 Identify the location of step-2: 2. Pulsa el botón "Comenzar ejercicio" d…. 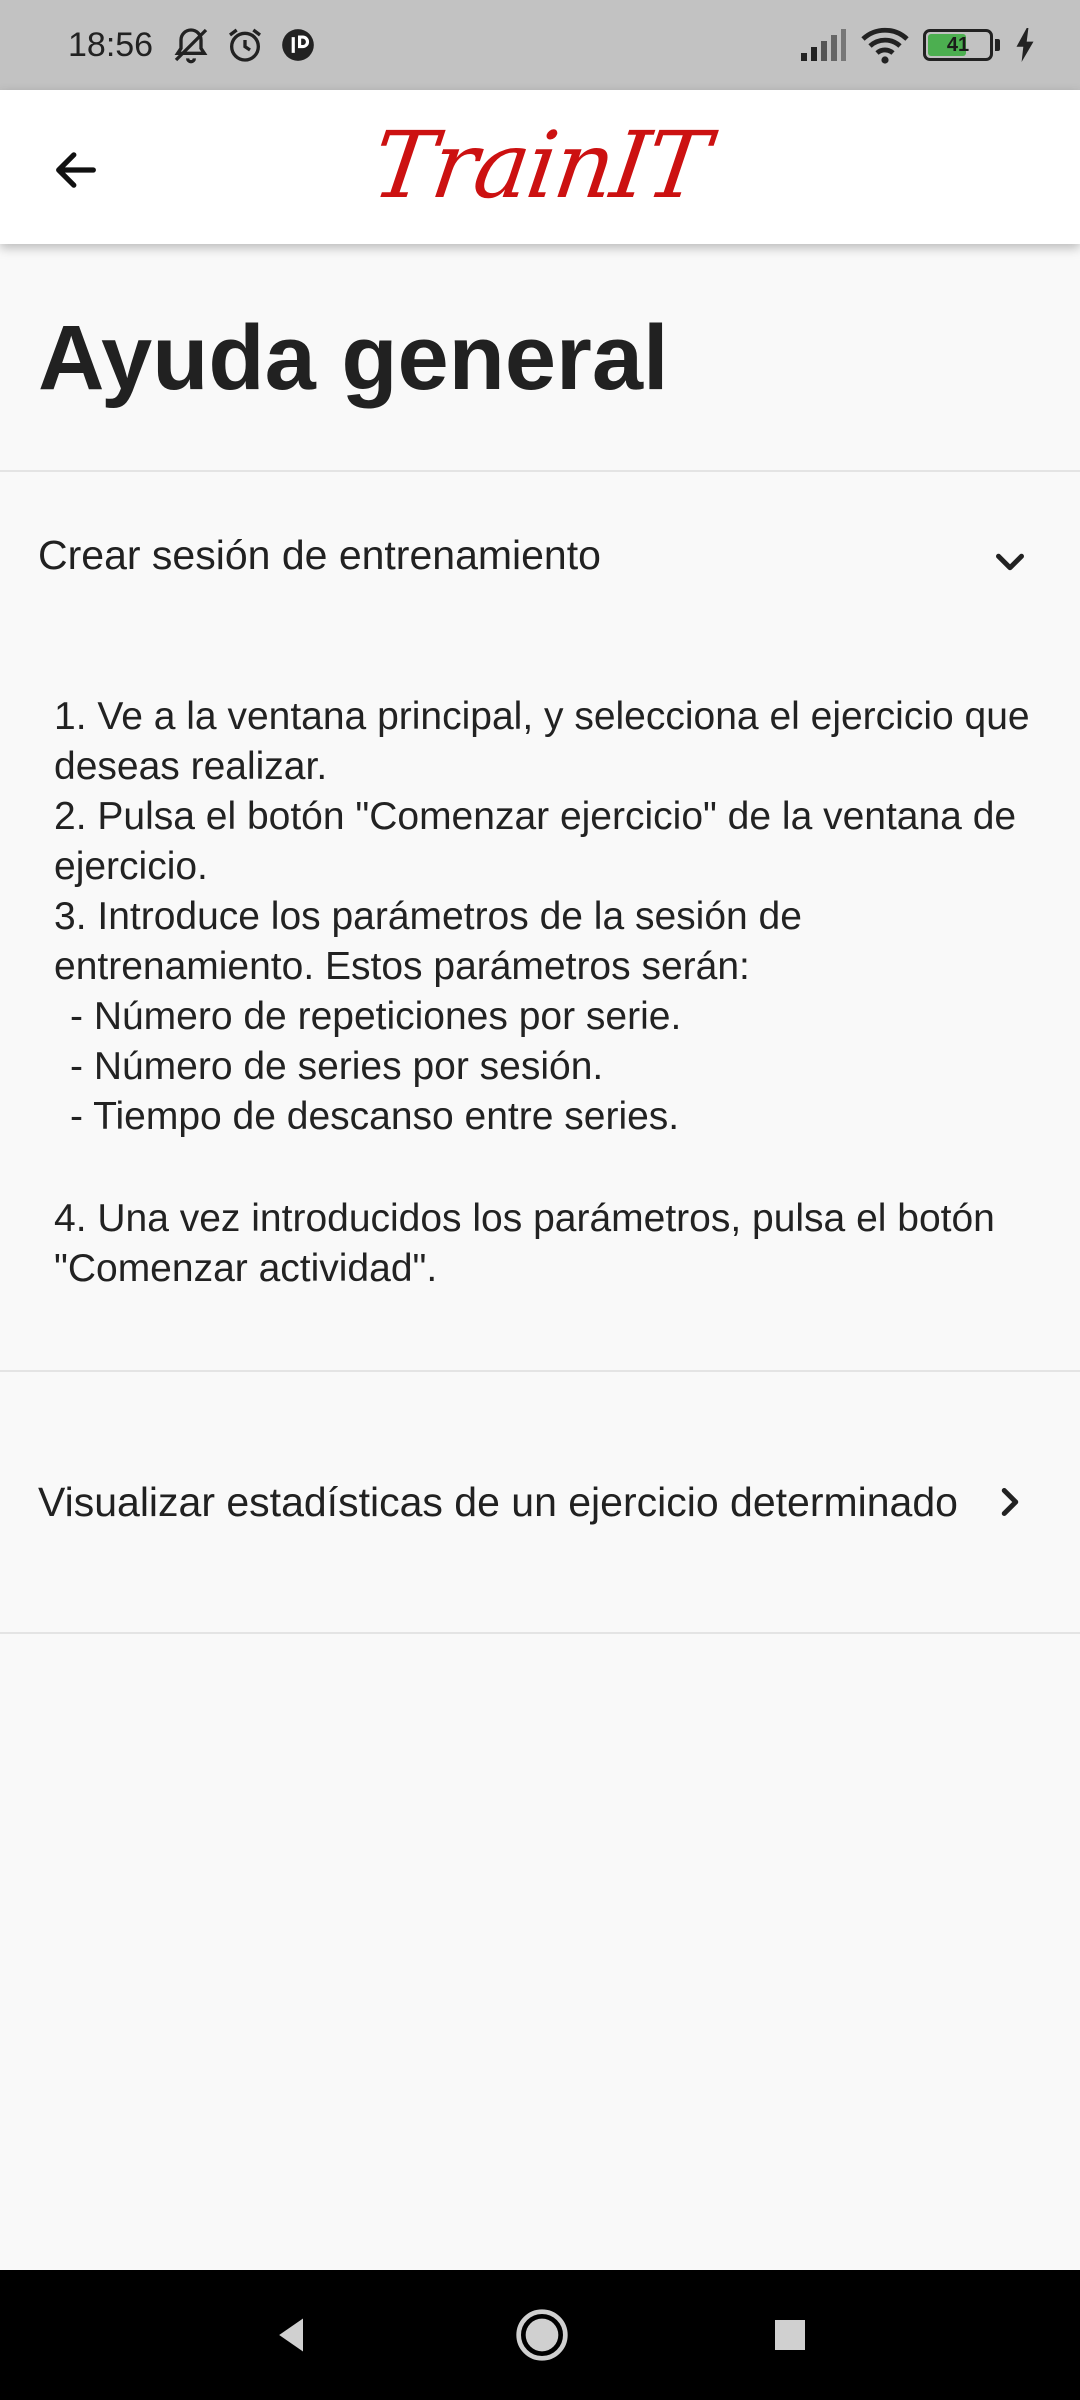
(535, 841).